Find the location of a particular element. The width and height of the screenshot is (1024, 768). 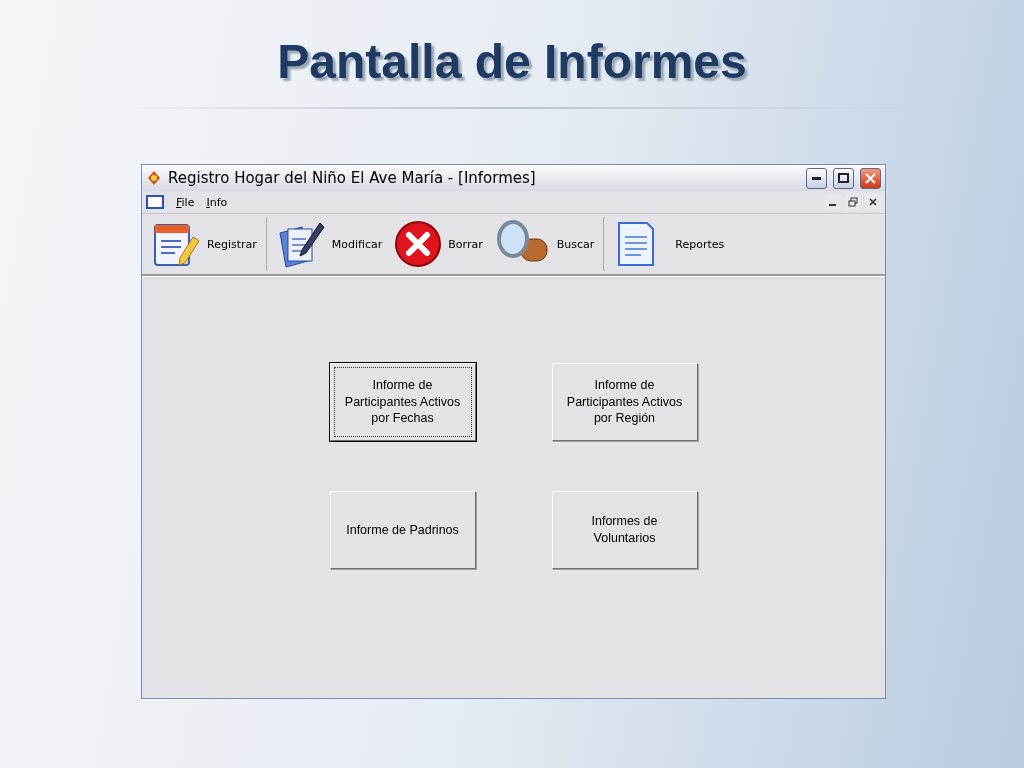

report-button: Informes de Voluntarios is located at coordinates (624, 530).